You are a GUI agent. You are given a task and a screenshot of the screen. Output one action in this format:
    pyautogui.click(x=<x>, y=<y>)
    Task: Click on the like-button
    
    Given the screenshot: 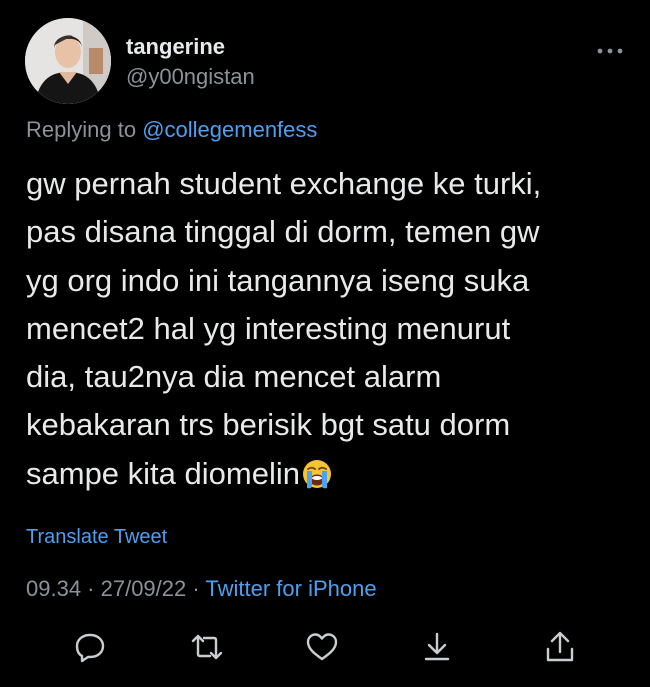 What is the action you would take?
    pyautogui.click(x=322, y=647)
    